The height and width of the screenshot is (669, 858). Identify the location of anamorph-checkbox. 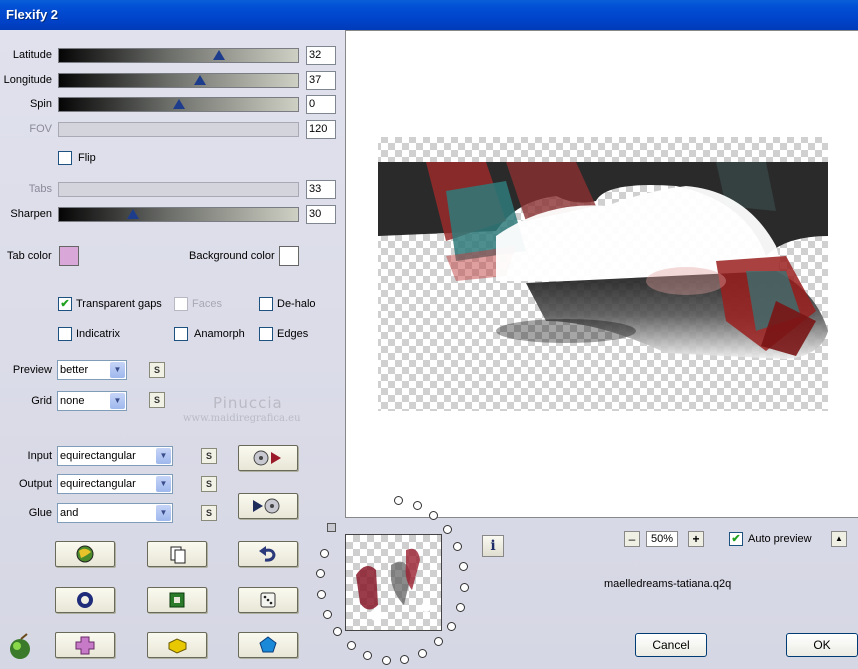
(181, 334).